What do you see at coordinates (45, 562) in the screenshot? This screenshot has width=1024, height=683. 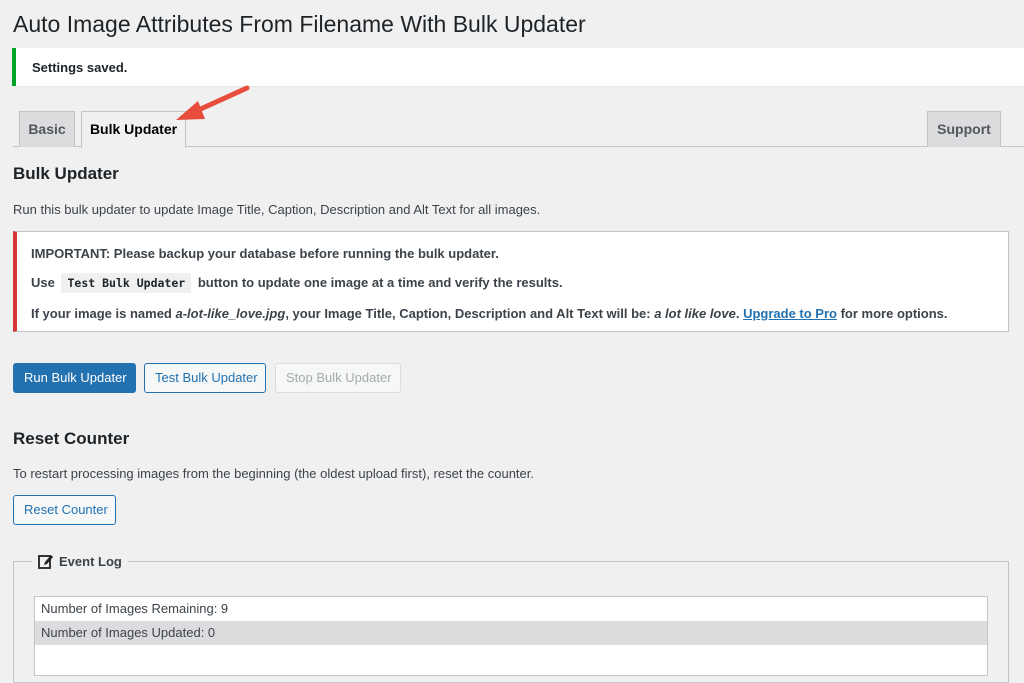 I see `edit-icon` at bounding box center [45, 562].